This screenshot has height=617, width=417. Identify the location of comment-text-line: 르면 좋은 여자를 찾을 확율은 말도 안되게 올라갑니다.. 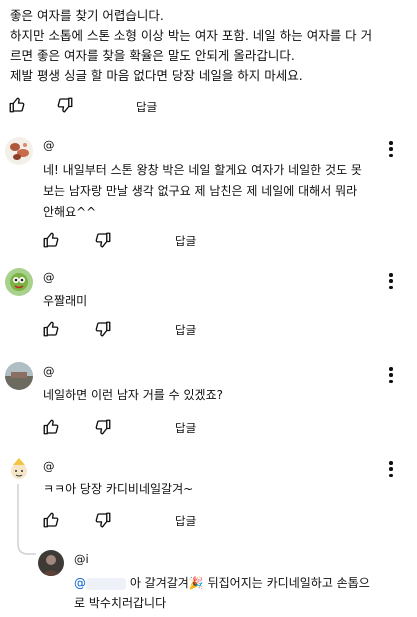
(152, 55).